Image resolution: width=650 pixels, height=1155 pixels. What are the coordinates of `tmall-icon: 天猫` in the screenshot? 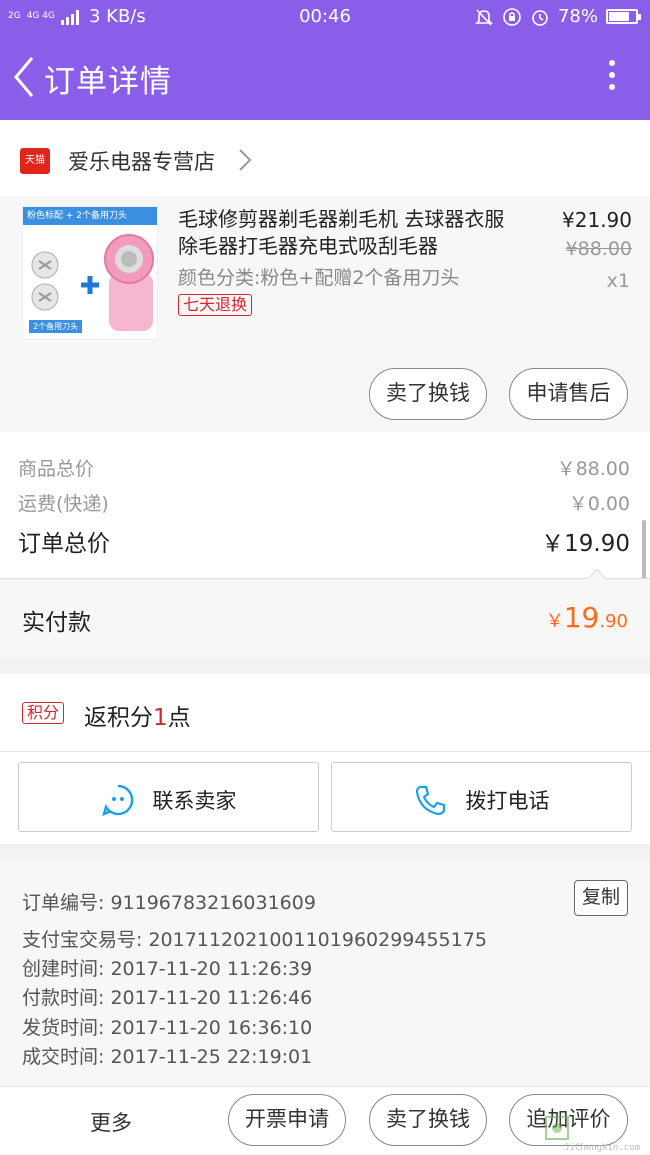 It's located at (35, 161).